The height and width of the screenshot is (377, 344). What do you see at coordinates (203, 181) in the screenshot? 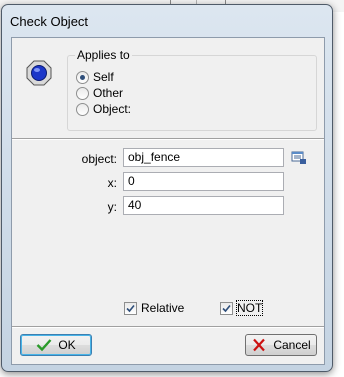
I see `x-field: 0` at bounding box center [203, 181].